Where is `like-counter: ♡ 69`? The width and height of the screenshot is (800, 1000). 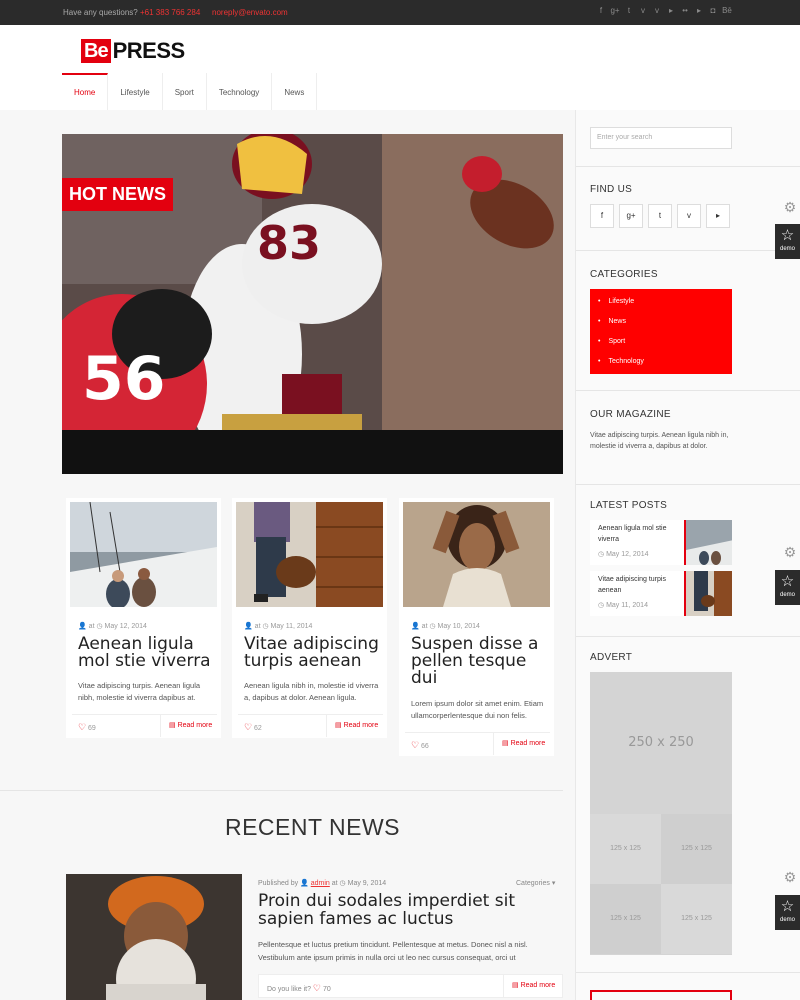 like-counter: ♡ 69 is located at coordinates (87, 727).